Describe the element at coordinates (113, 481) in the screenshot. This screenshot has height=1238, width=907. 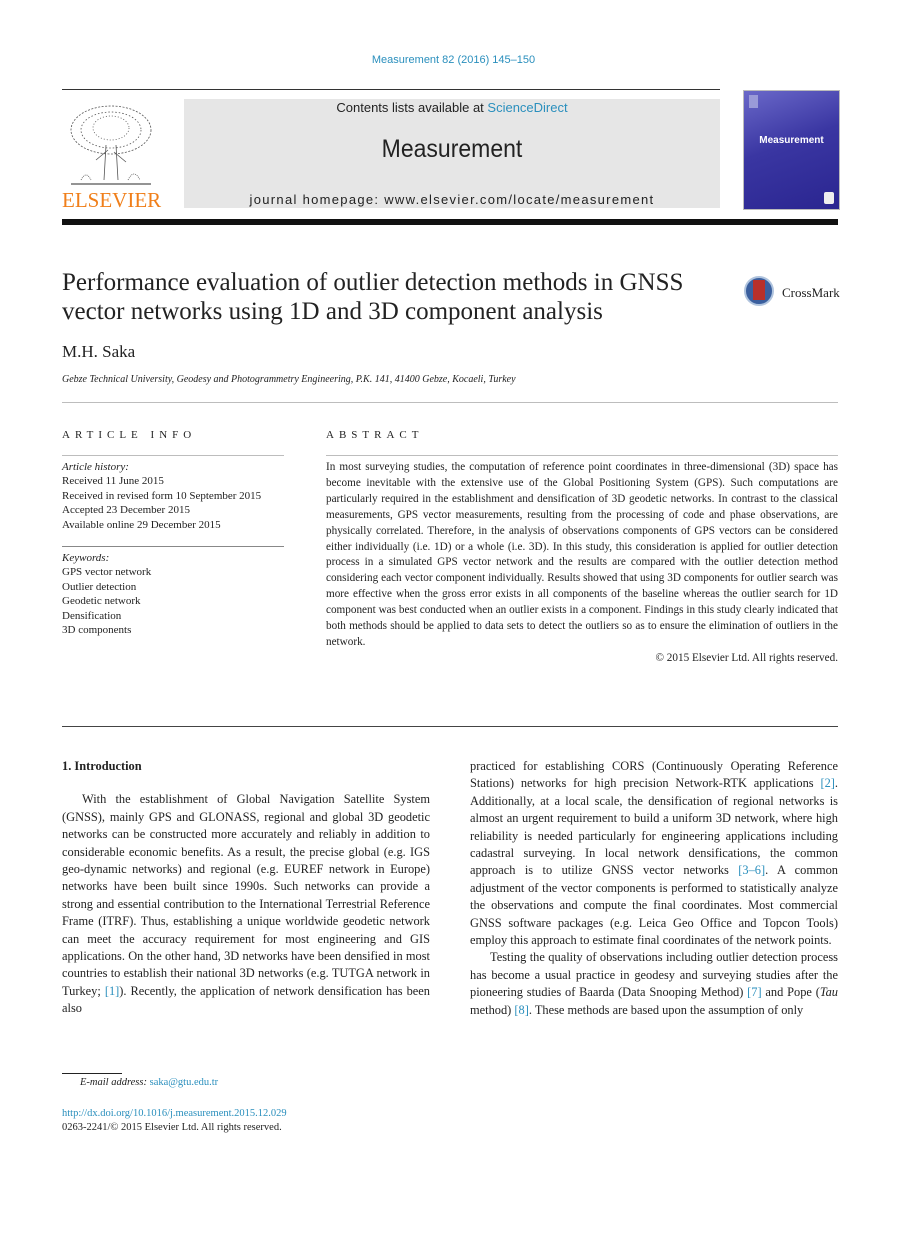
I see `history-item: Received 11 June 2015` at that location.